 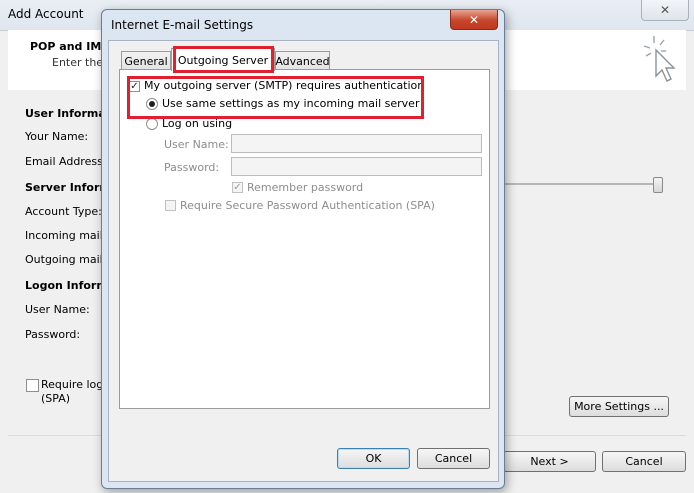 What do you see at coordinates (53, 334) in the screenshot?
I see `password-label: Password:` at bounding box center [53, 334].